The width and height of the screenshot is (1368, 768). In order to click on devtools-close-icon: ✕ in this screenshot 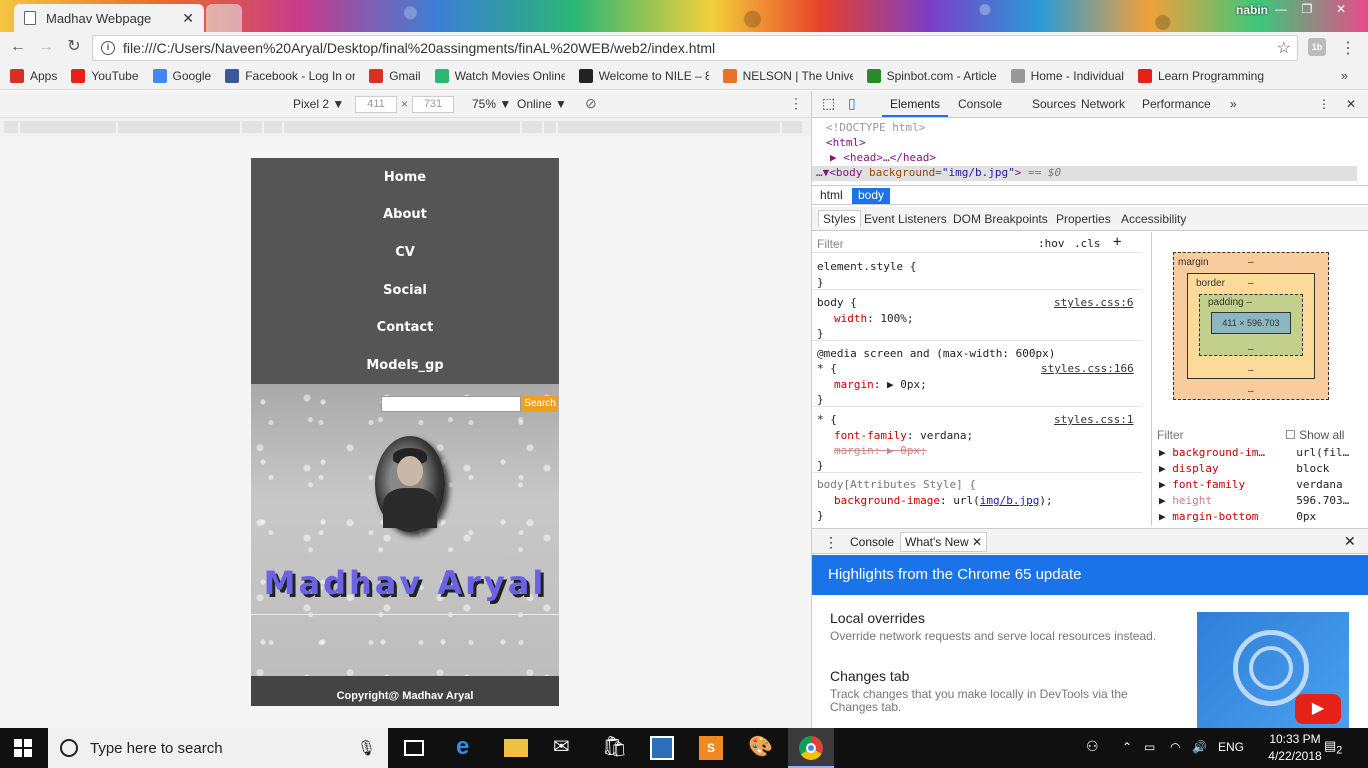, I will do `click(1351, 104)`.